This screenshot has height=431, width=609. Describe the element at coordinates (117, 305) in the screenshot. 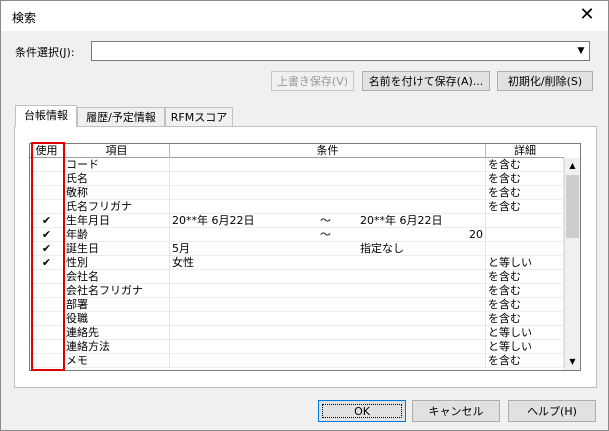

I see `item-cell: 部署` at that location.